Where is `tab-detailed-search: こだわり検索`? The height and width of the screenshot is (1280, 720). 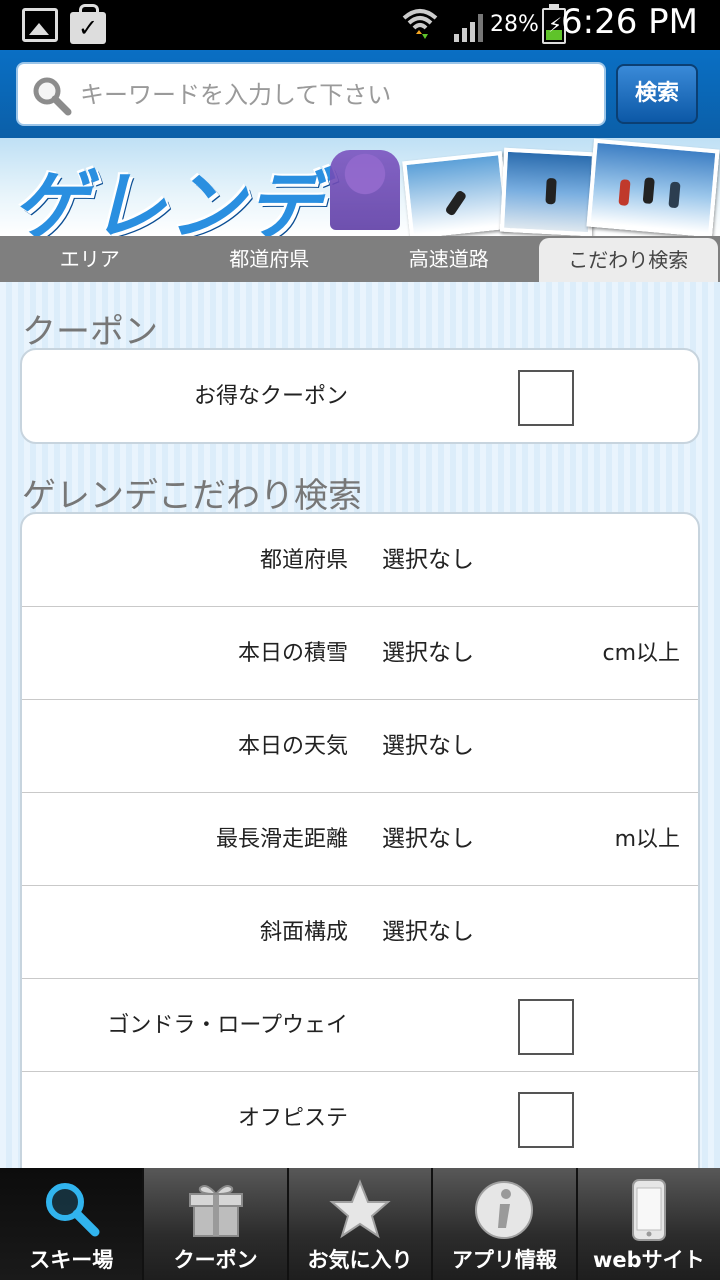
tab-detailed-search: こだわり検索 is located at coordinates (628, 260).